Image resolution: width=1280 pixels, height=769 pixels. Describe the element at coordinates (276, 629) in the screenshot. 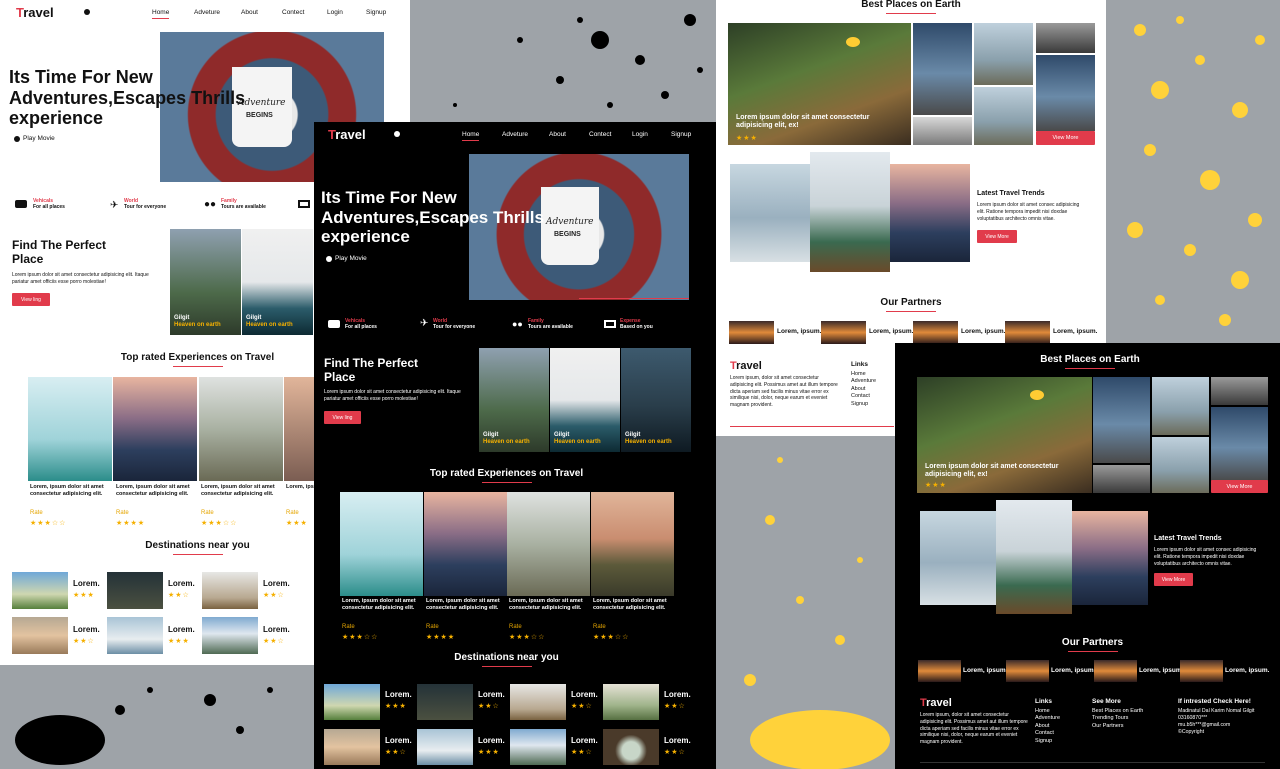

I see `destination-name: Lorem.` at that location.